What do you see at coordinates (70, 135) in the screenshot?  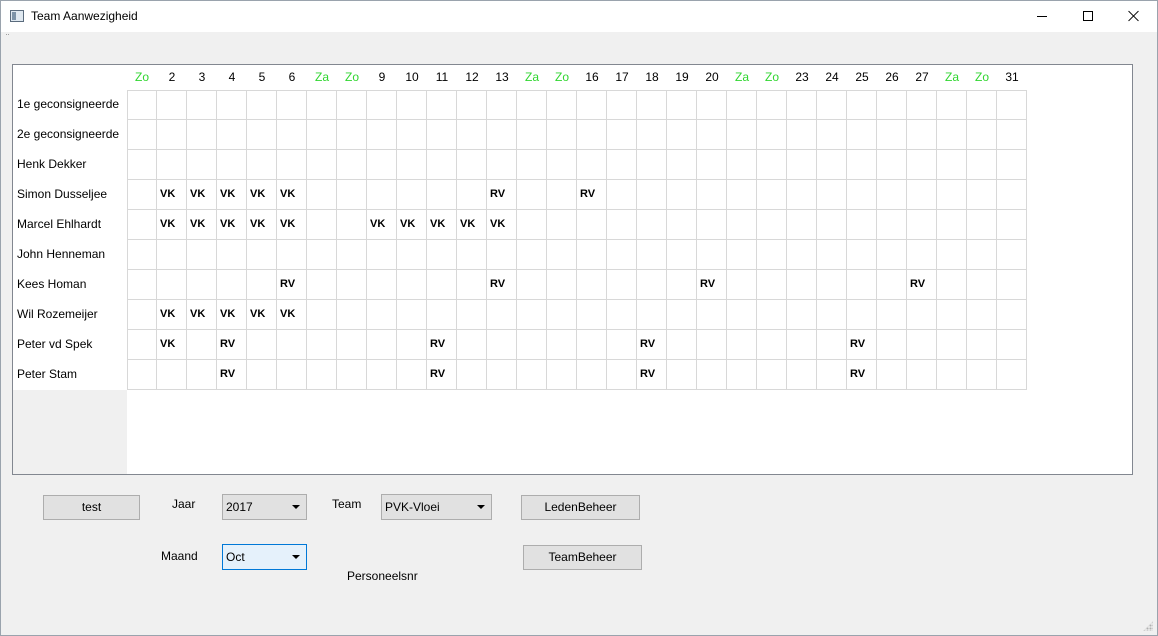 I see `row-header-name: 2e geconsigneerde` at bounding box center [70, 135].